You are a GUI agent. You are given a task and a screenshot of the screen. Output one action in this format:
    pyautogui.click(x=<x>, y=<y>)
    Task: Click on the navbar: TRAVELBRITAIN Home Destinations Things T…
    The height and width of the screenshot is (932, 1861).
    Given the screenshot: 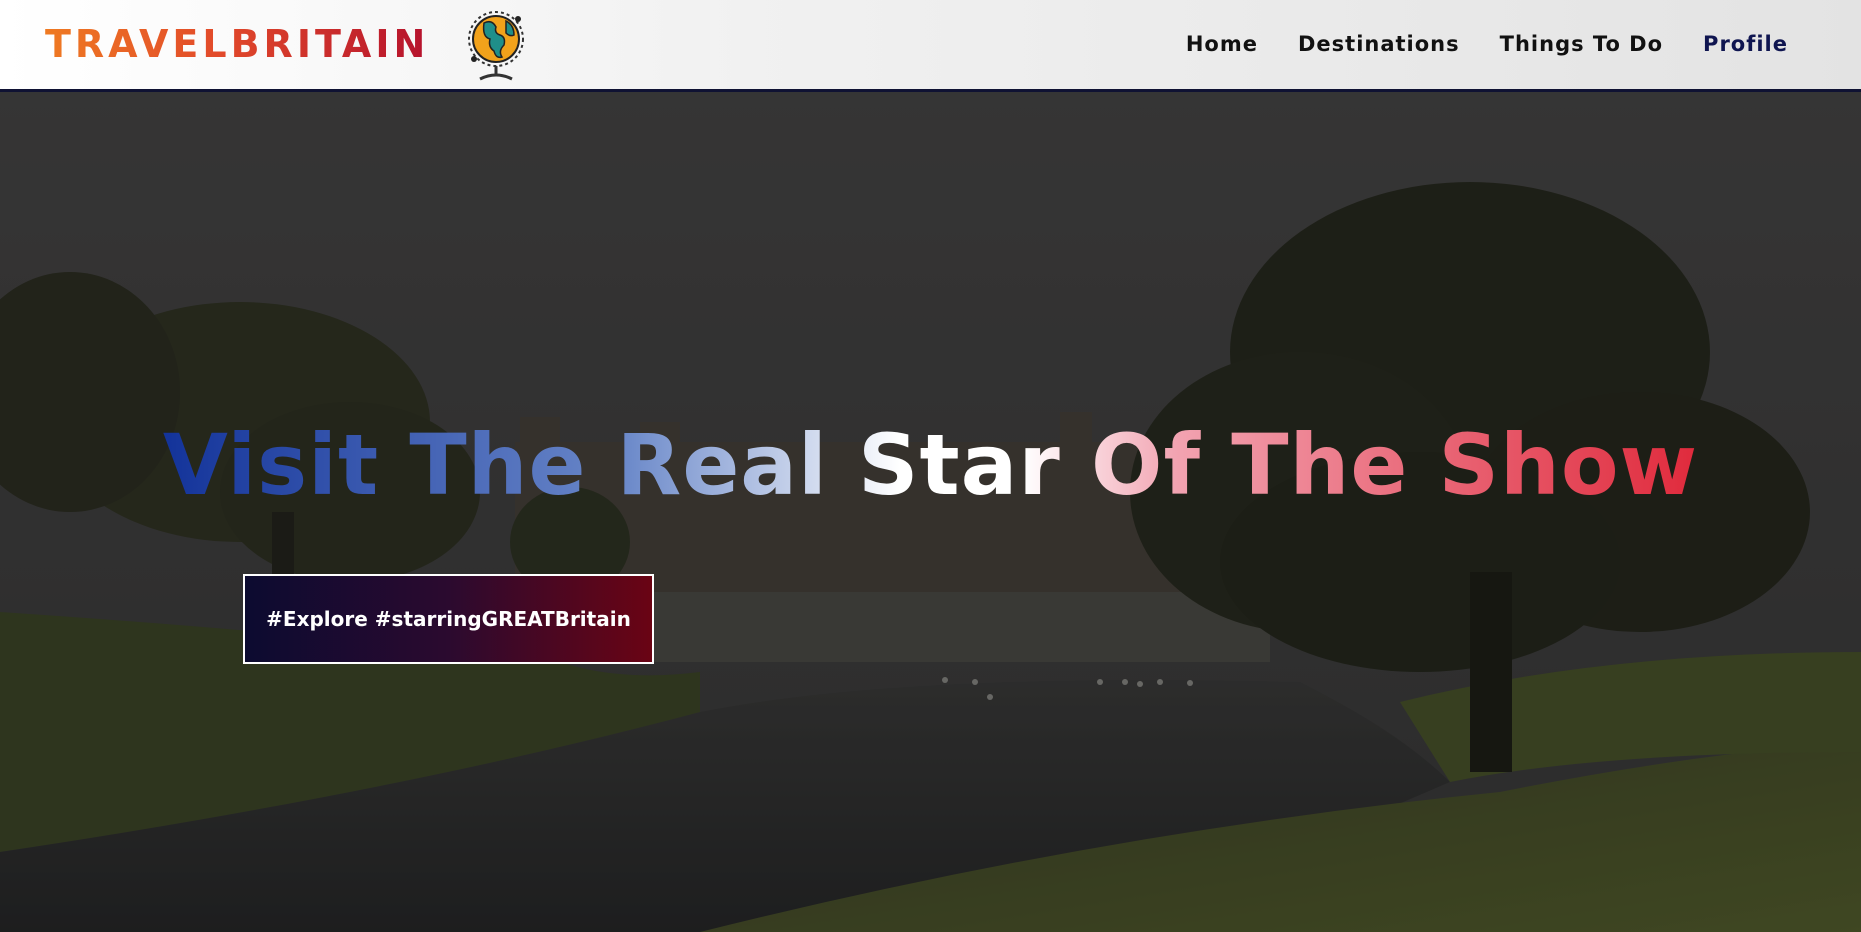 What is the action you would take?
    pyautogui.click(x=930, y=46)
    